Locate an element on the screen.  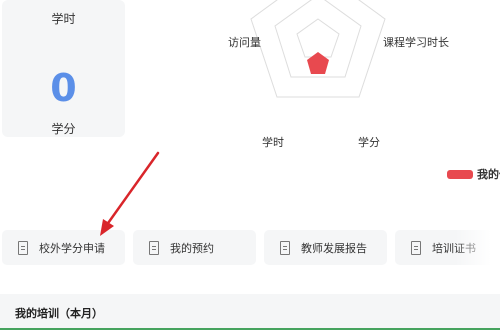
my-training-section-header: 我的培训（本月） is located at coordinates (250, 312).